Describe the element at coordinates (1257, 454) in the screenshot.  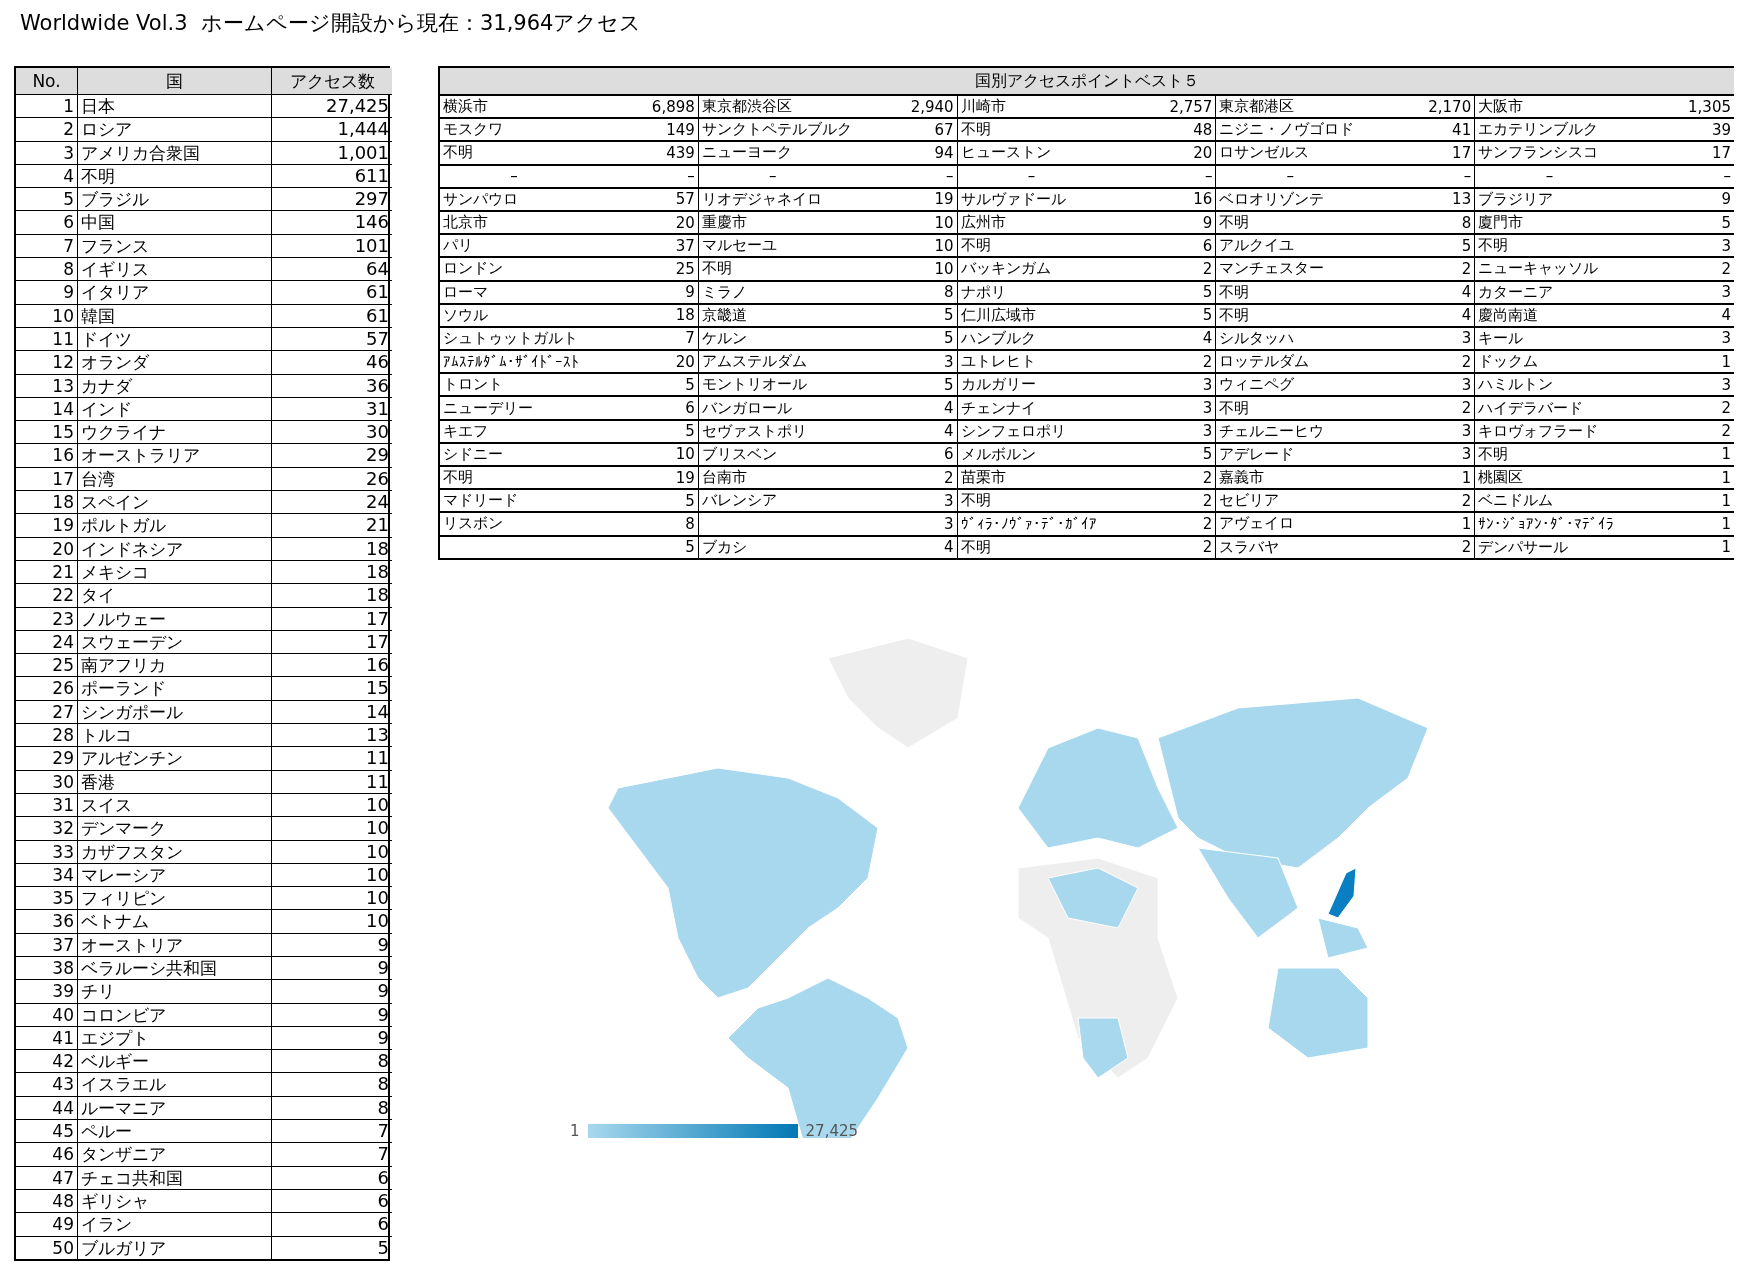
I see `city-name: アデレード` at that location.